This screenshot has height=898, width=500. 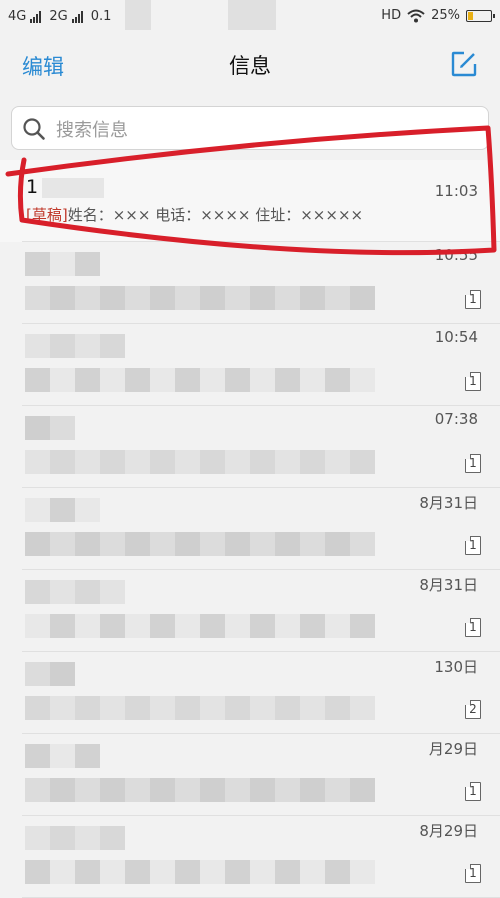 What do you see at coordinates (215, 215) in the screenshot?
I see `preview-text: 姓名：××× 电话：×××× 住址：×××××` at bounding box center [215, 215].